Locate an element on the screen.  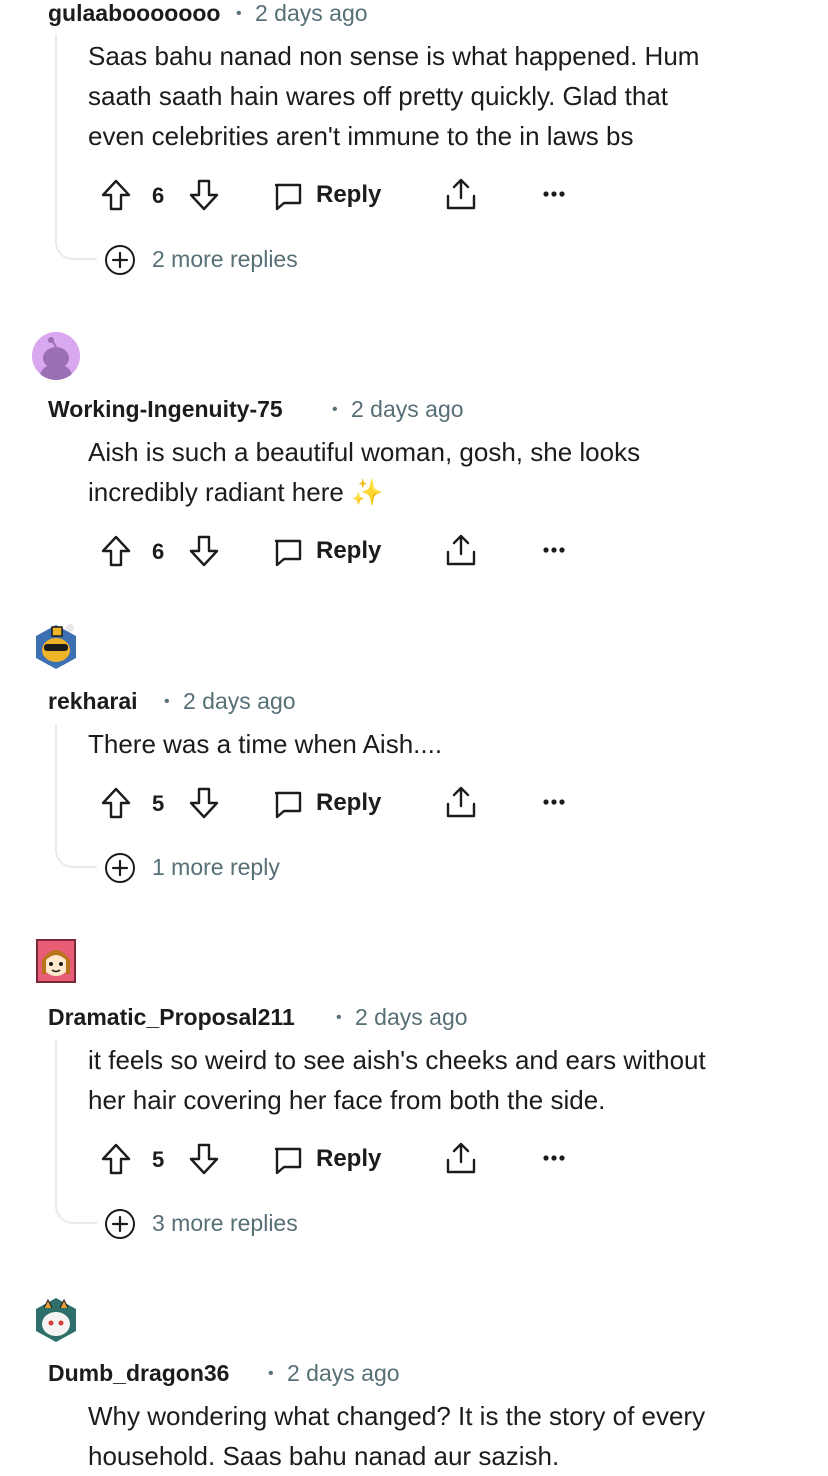
comment-username: Working-Ingenuity-75 is located at coordinates (165, 409).